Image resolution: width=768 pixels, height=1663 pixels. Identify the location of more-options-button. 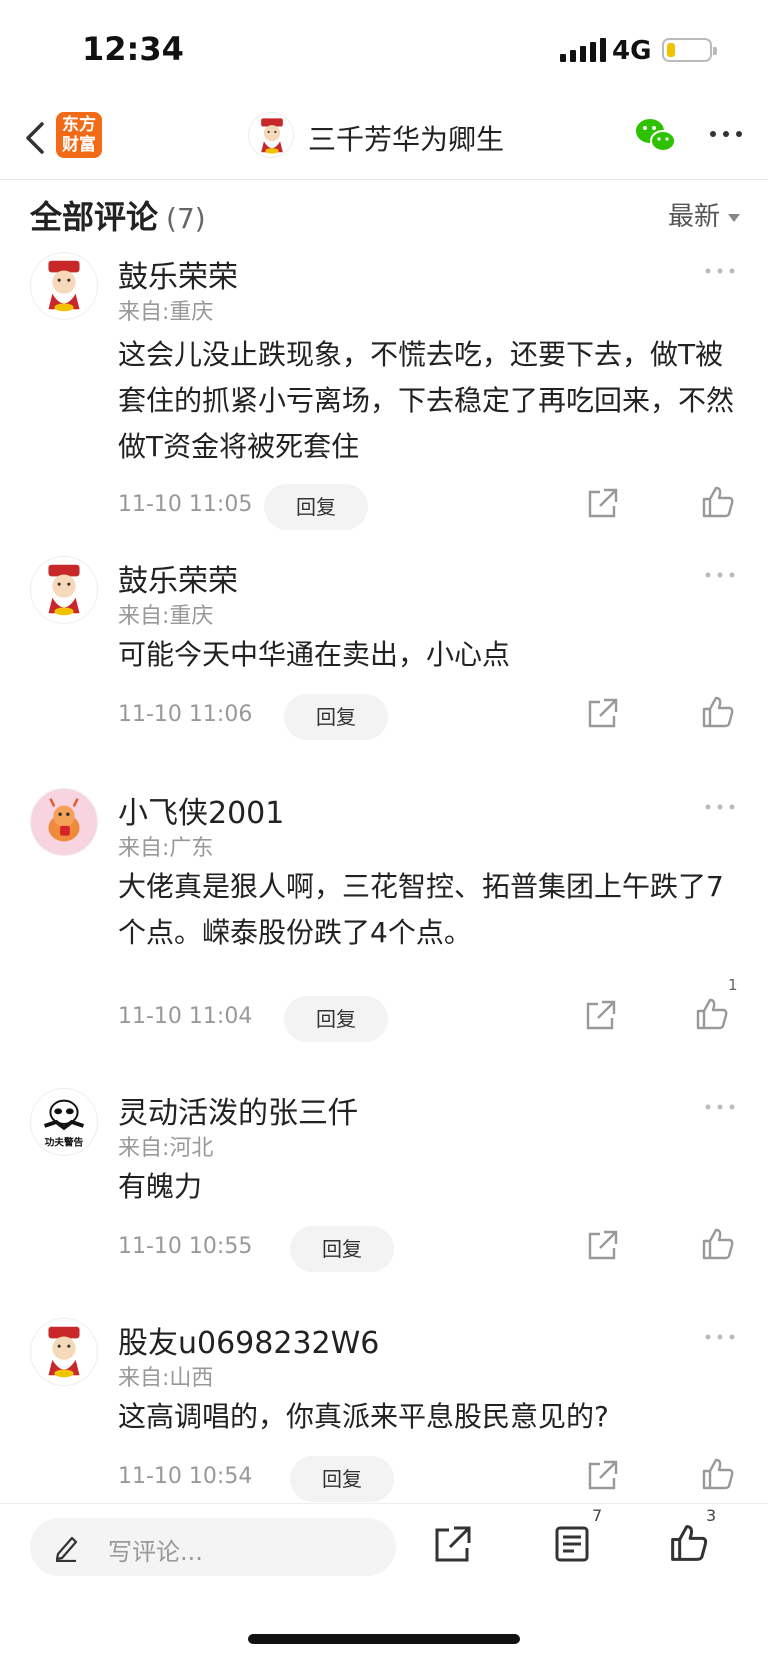
(726, 134).